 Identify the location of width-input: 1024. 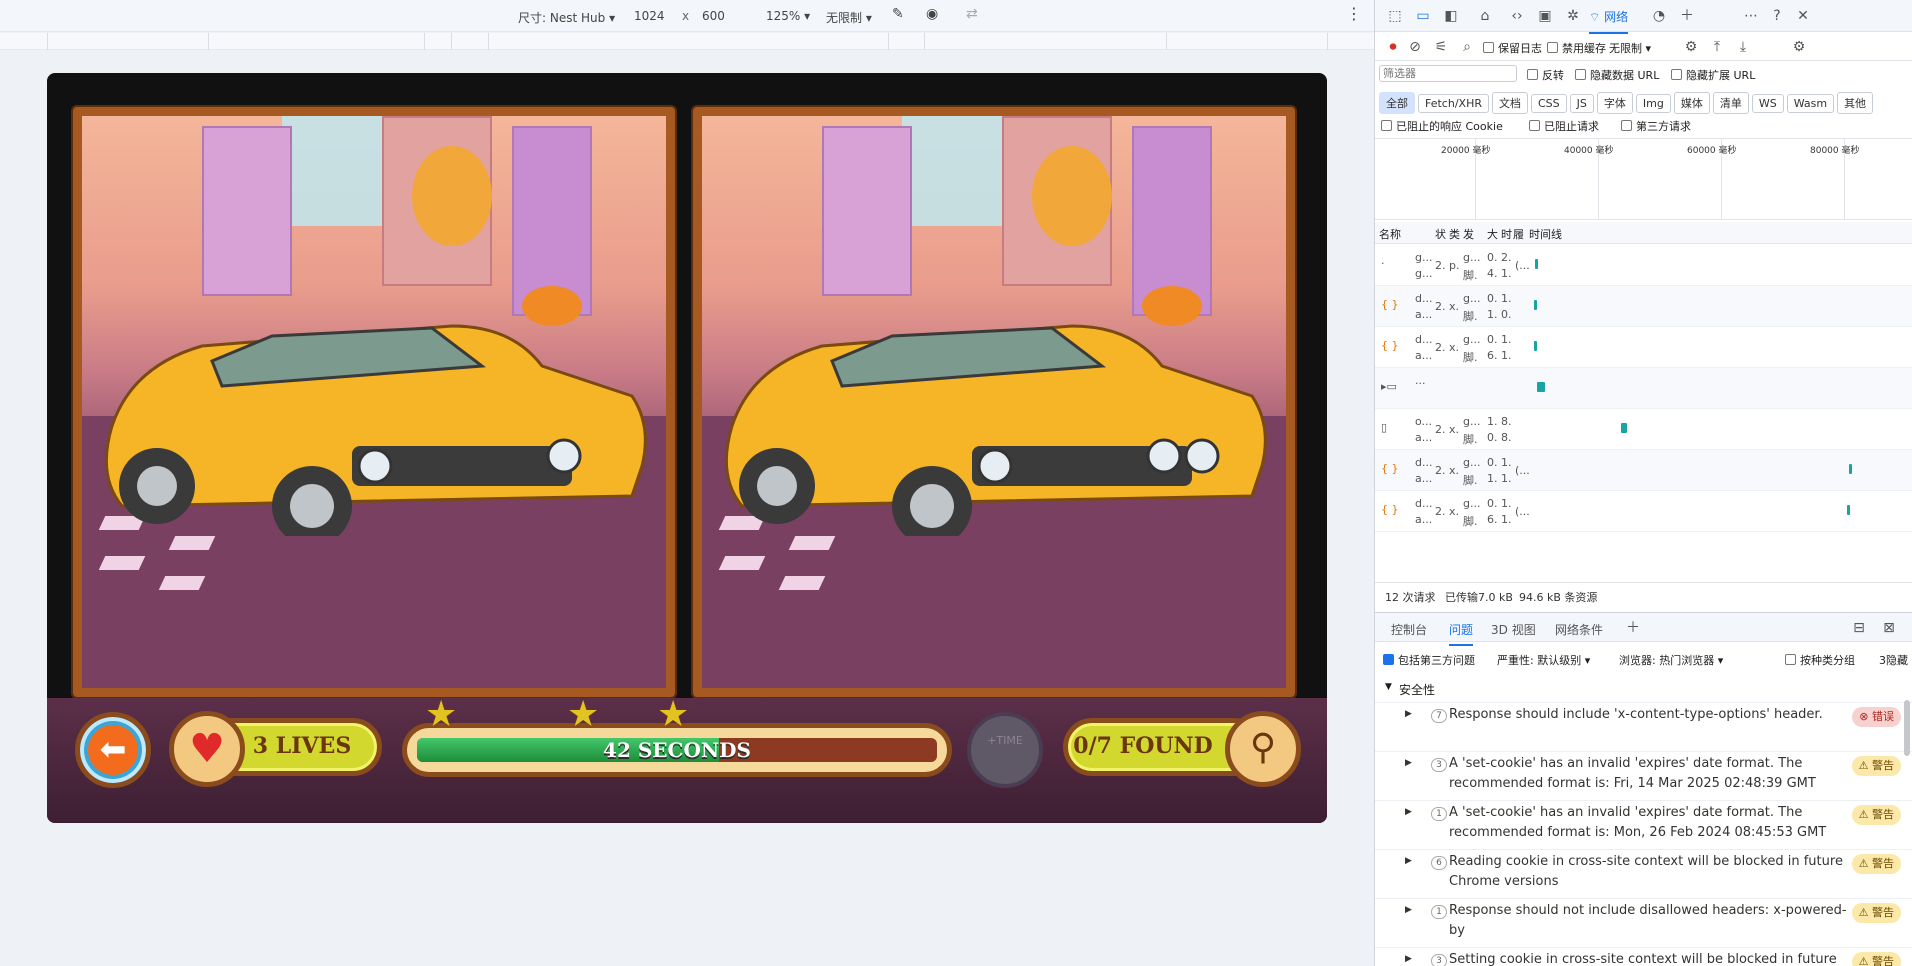
(649, 16).